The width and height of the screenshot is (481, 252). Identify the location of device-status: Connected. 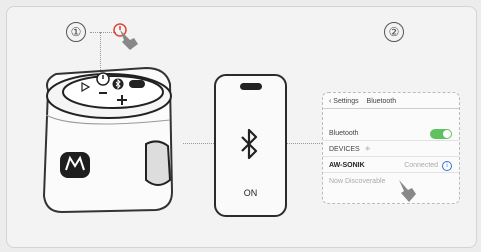
(421, 165).